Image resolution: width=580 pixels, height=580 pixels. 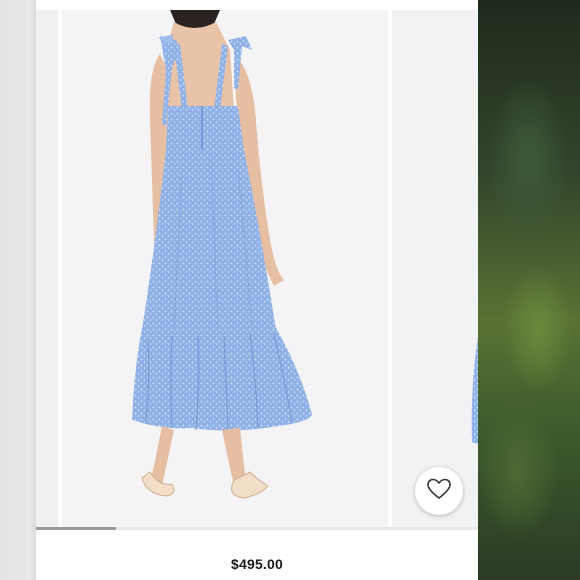 I want to click on heart-outline-icon, so click(x=439, y=491).